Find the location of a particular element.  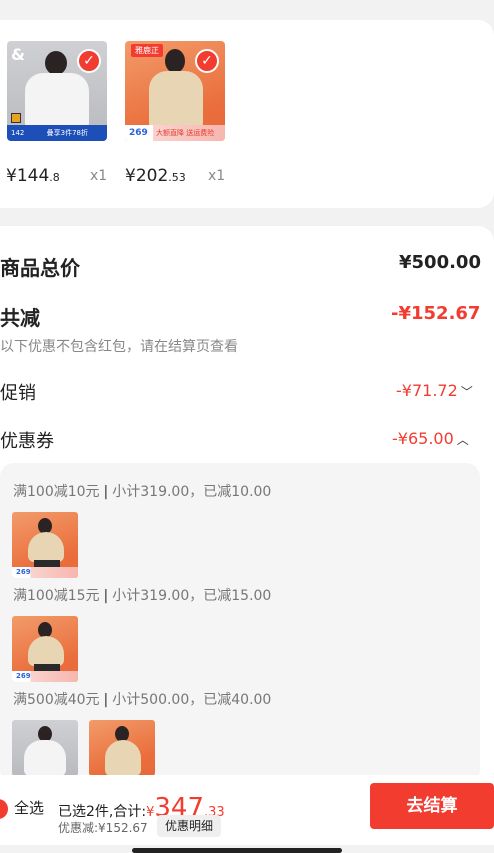

product-price-1: ¥144.8 is located at coordinates (33, 176).